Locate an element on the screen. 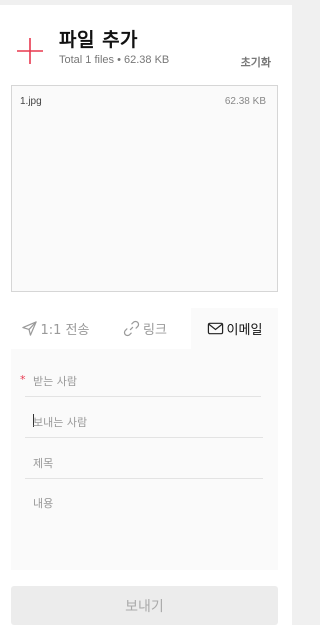  files-summary: Total 1 files • 62.38 KB is located at coordinates (114, 60).